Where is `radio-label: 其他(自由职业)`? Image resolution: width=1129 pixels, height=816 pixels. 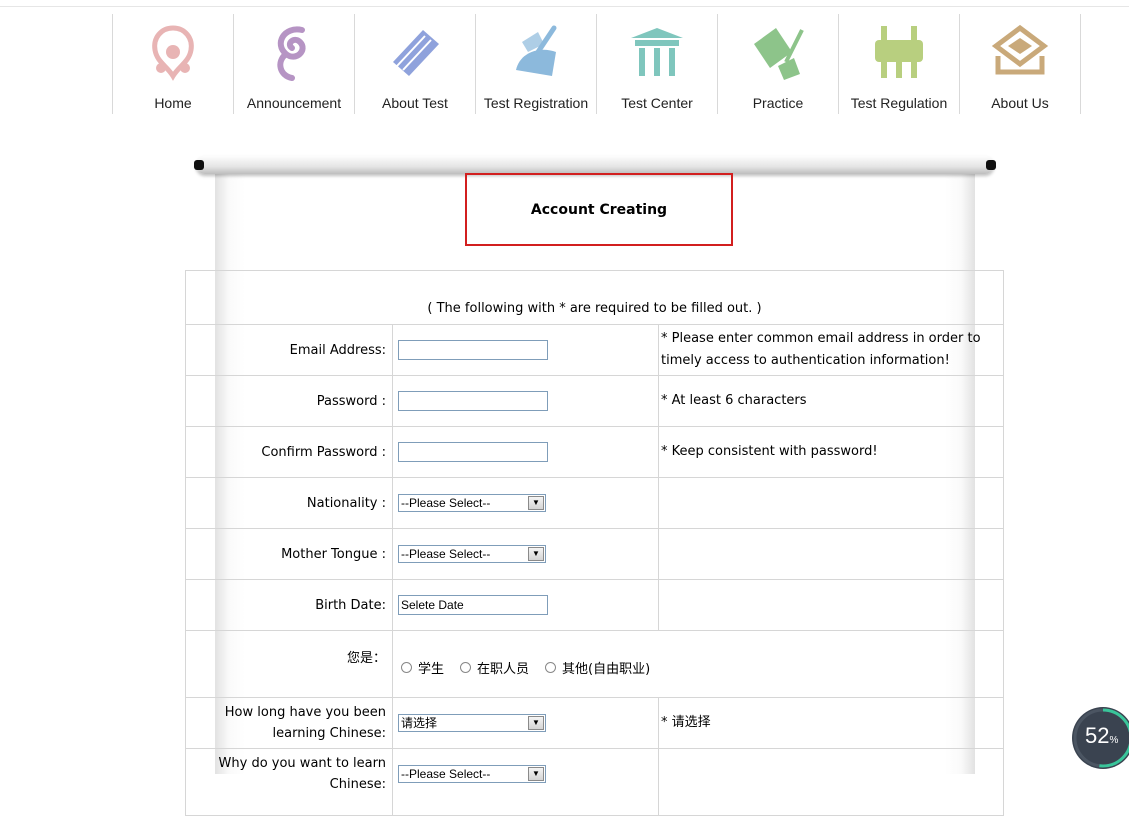 radio-label: 其他(自由职业) is located at coordinates (606, 669).